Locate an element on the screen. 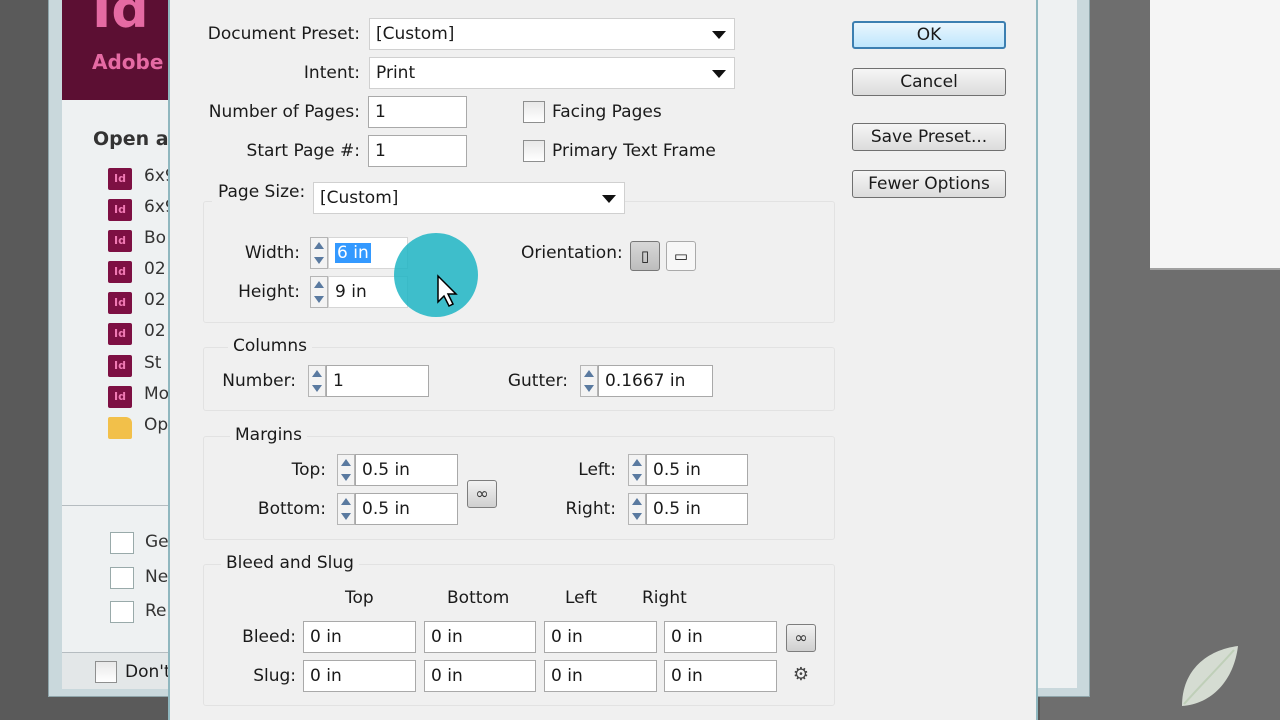 Image resolution: width=1280 pixels, height=720 pixels. bleed-top-input: 0 in is located at coordinates (359, 637).